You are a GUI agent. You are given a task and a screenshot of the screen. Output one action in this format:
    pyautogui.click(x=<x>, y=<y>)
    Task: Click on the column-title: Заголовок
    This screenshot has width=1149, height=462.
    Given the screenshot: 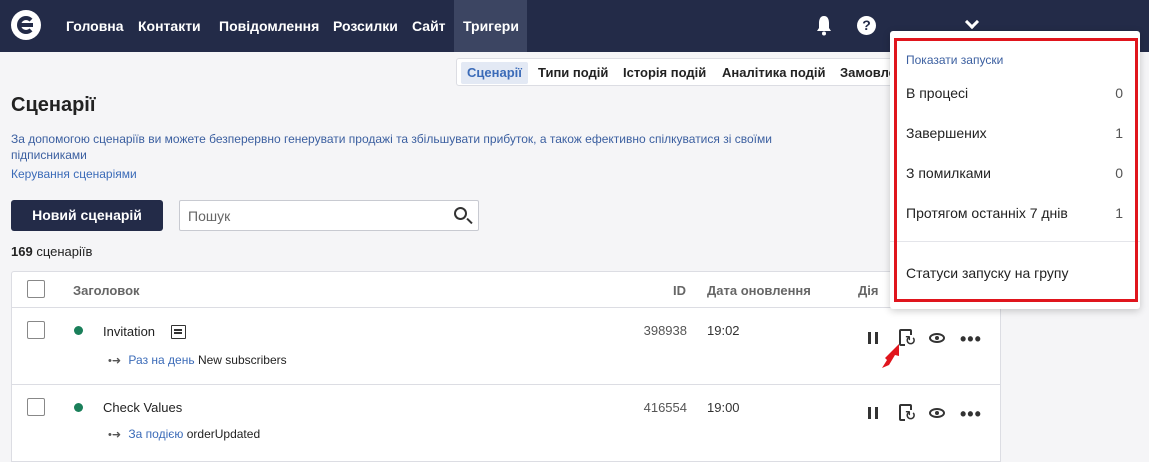 What is the action you would take?
    pyautogui.click(x=106, y=290)
    